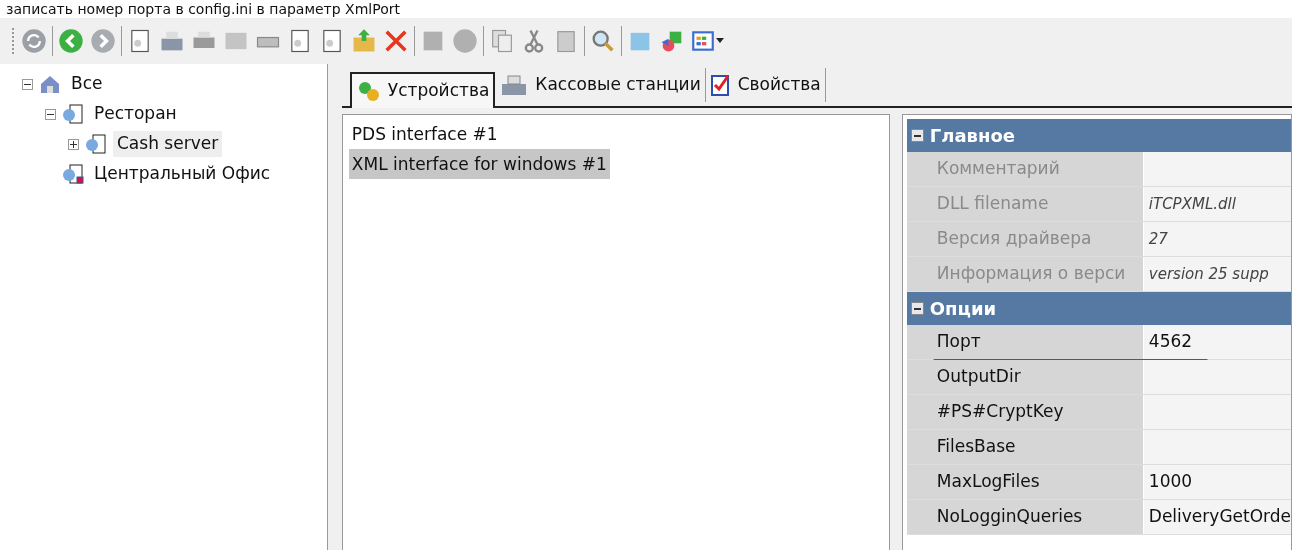 The image size is (1292, 550). Describe the element at coordinates (1217, 342) in the screenshot. I see `property-value: 4562` at that location.